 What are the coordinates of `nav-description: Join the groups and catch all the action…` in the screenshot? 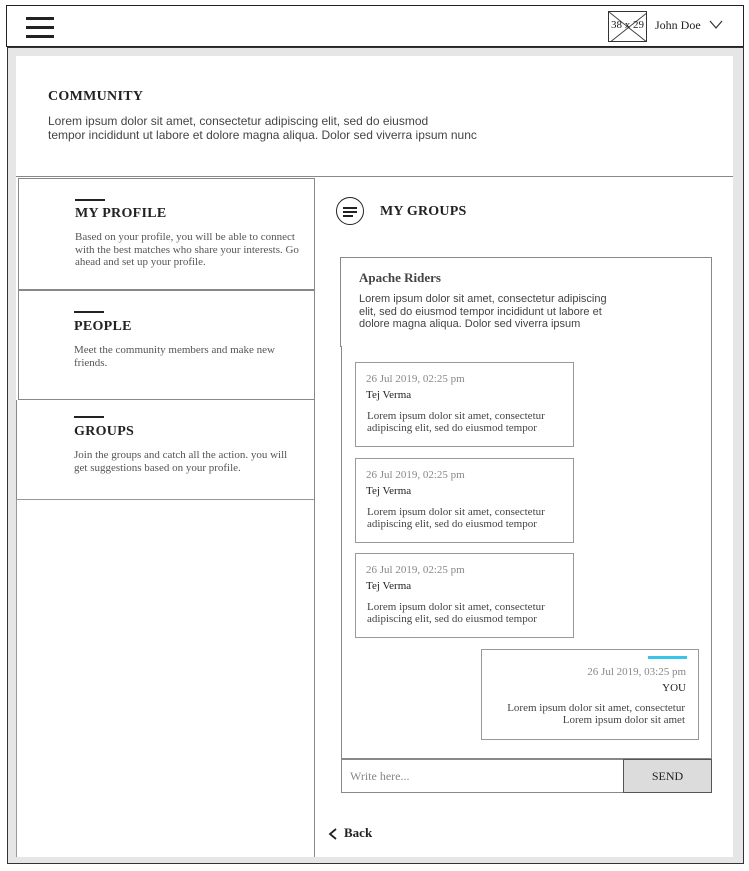 It's located at (181, 461).